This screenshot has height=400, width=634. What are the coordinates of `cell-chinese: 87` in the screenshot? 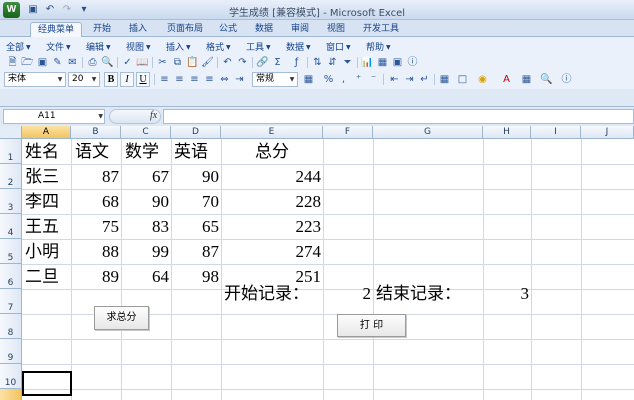 It's located at (95, 177).